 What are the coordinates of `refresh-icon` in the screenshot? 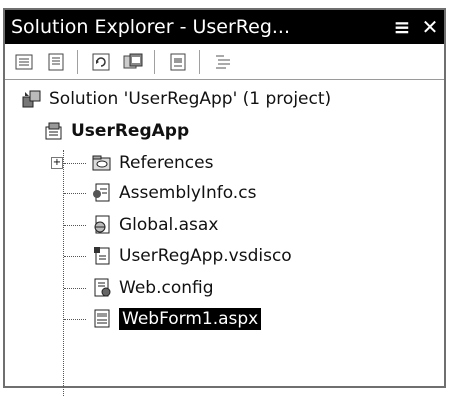 It's located at (101, 62).